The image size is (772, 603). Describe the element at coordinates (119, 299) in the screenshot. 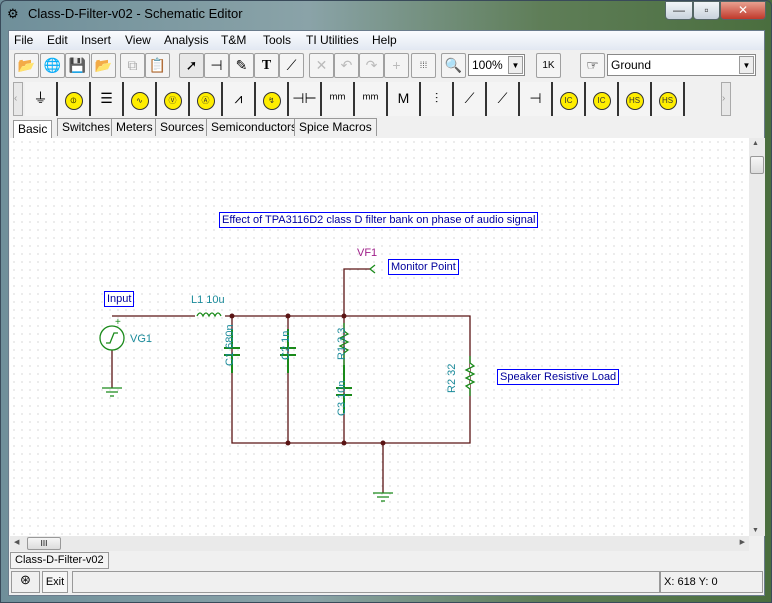

I see `input-label: Input` at that location.